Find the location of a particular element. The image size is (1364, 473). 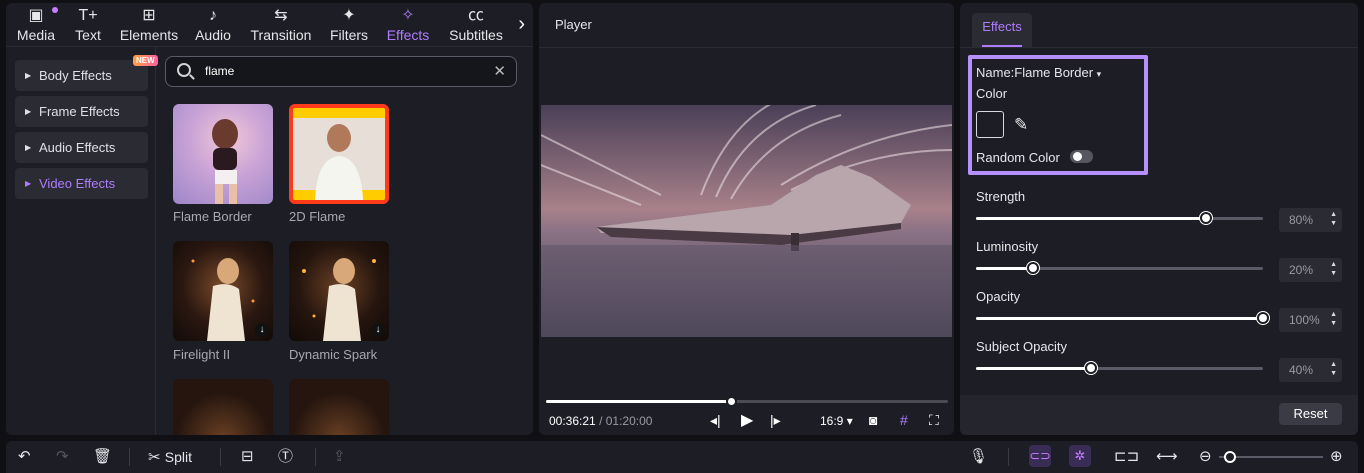

preview-frame is located at coordinates (746, 221).